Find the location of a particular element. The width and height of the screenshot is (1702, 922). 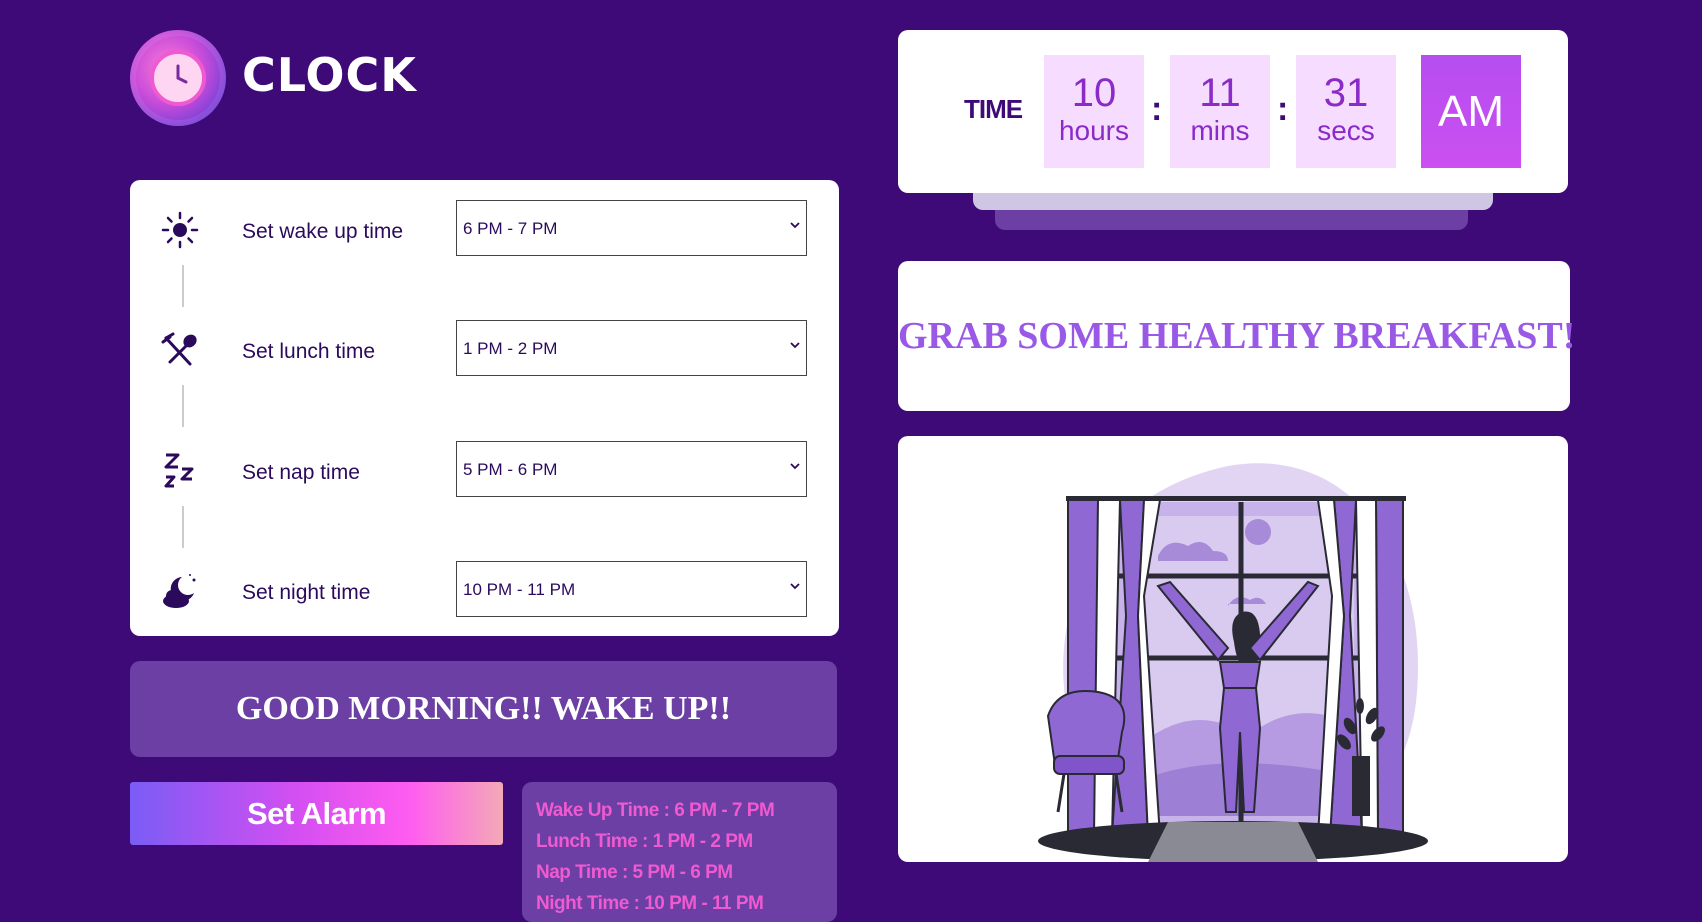

lunch-row: Set lunch time 1 PM - 2 PM is located at coordinates (484, 350).